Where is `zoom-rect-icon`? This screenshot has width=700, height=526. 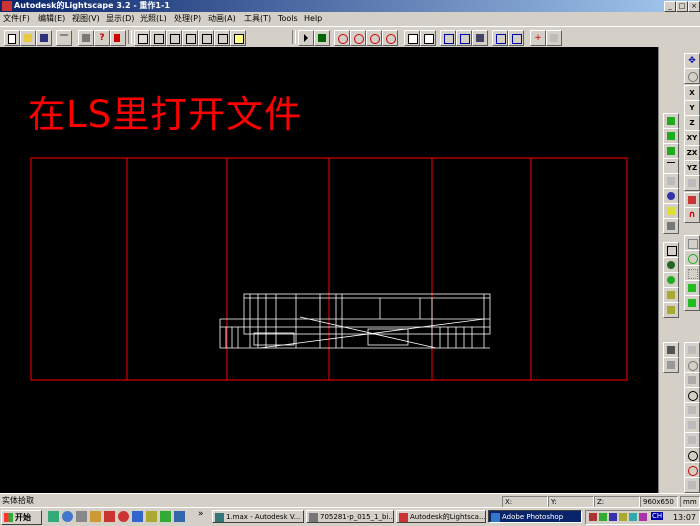
zoom-rect-icon is located at coordinates (358, 38).